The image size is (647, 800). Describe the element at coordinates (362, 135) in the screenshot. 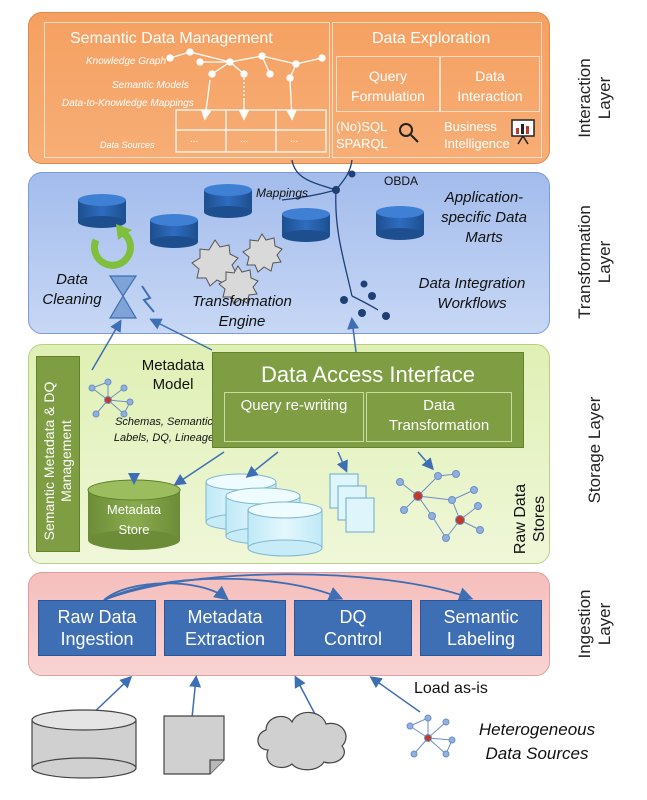

I see `nosql-sparql-label: (No)SQL SPARQL` at that location.